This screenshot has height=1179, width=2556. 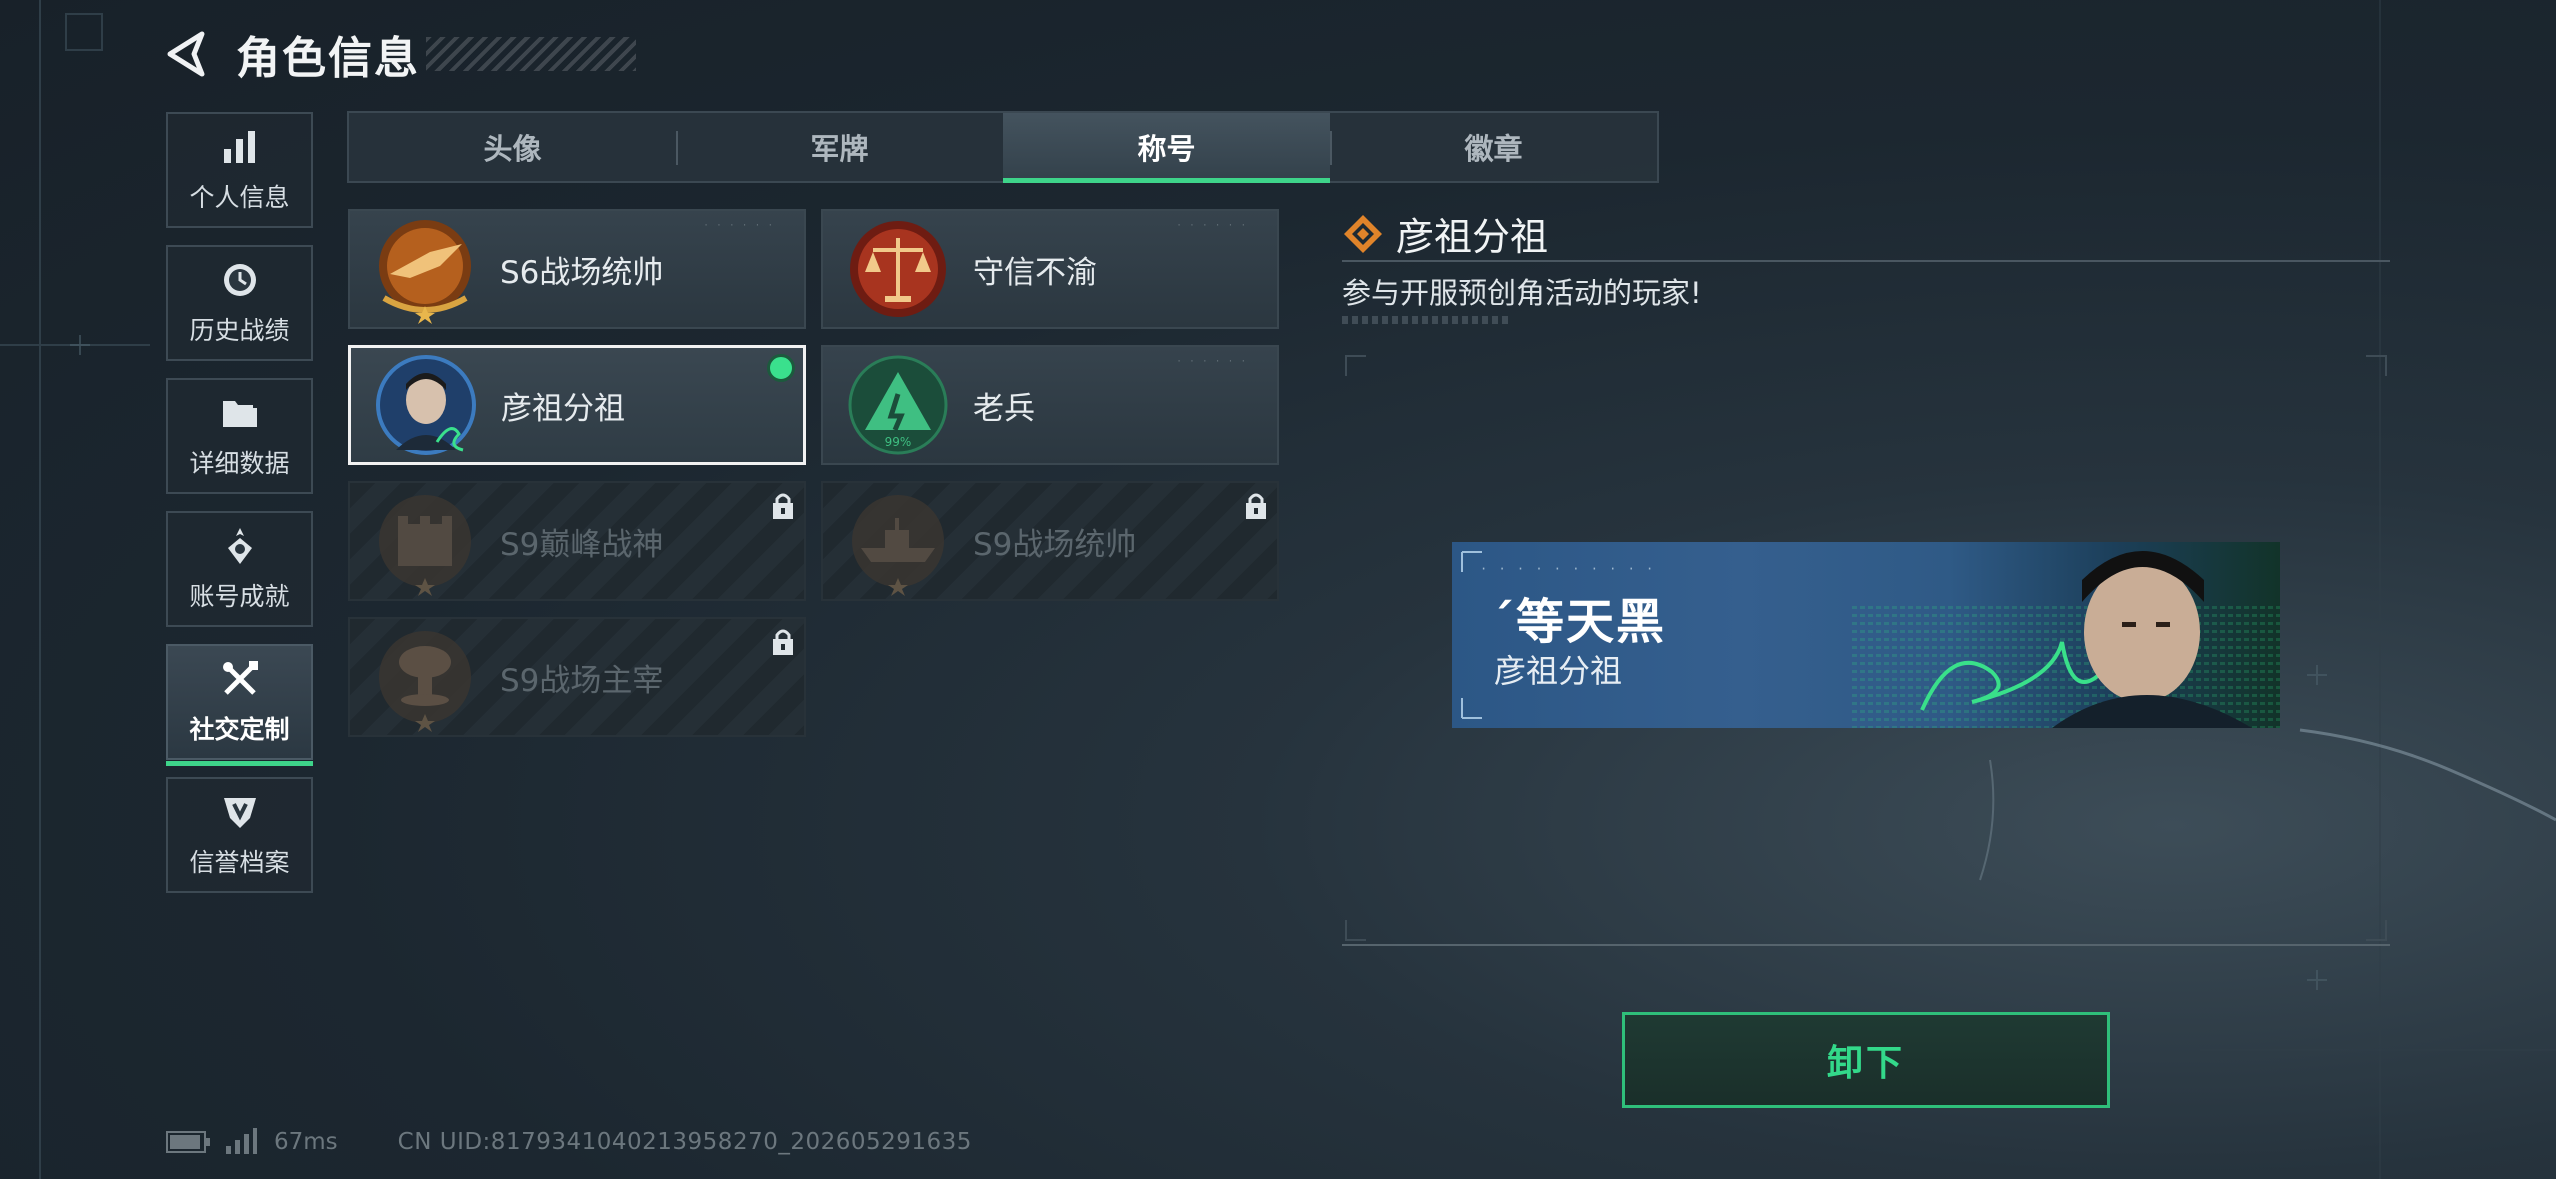 I want to click on title-card-s6-commander: S6战场统帅 · · · · · ·, so click(x=577, y=269).